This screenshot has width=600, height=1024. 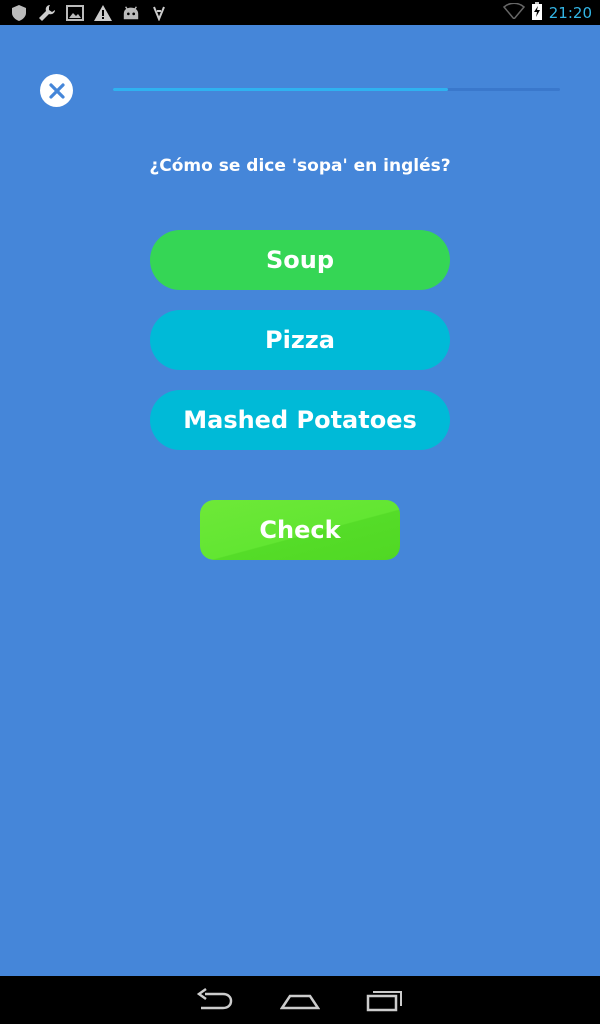 I want to click on recent-apps-icon, so click(x=384, y=1001).